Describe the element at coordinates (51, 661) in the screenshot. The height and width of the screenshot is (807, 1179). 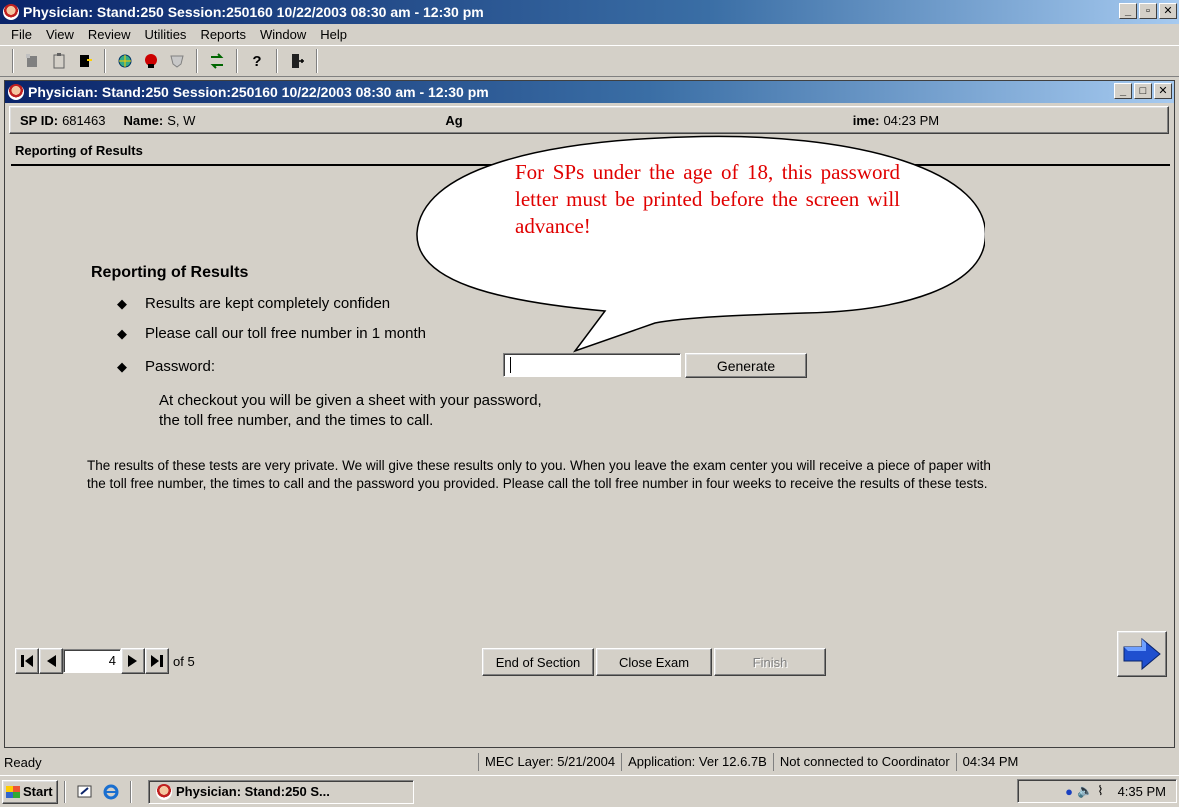
I see `prev-page-icon` at that location.